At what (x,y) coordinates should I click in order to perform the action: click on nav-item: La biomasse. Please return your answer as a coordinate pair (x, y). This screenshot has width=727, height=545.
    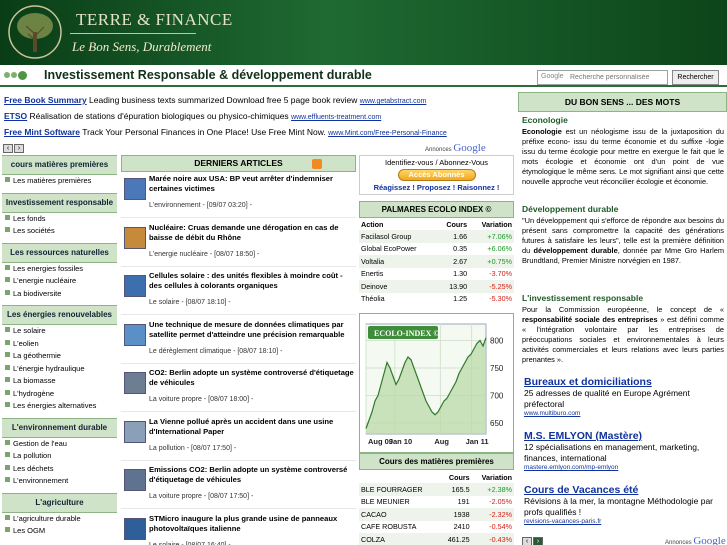
    Looking at the image, I should click on (59, 381).